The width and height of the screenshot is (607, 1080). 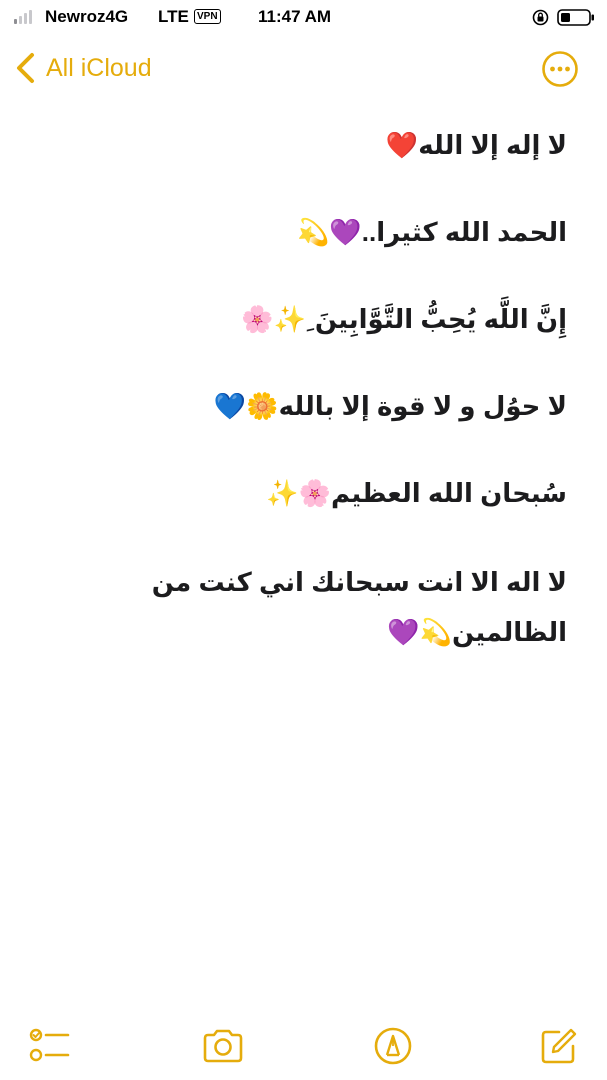 I want to click on note-line-text: لا إله إلا الله, so click(x=492, y=145).